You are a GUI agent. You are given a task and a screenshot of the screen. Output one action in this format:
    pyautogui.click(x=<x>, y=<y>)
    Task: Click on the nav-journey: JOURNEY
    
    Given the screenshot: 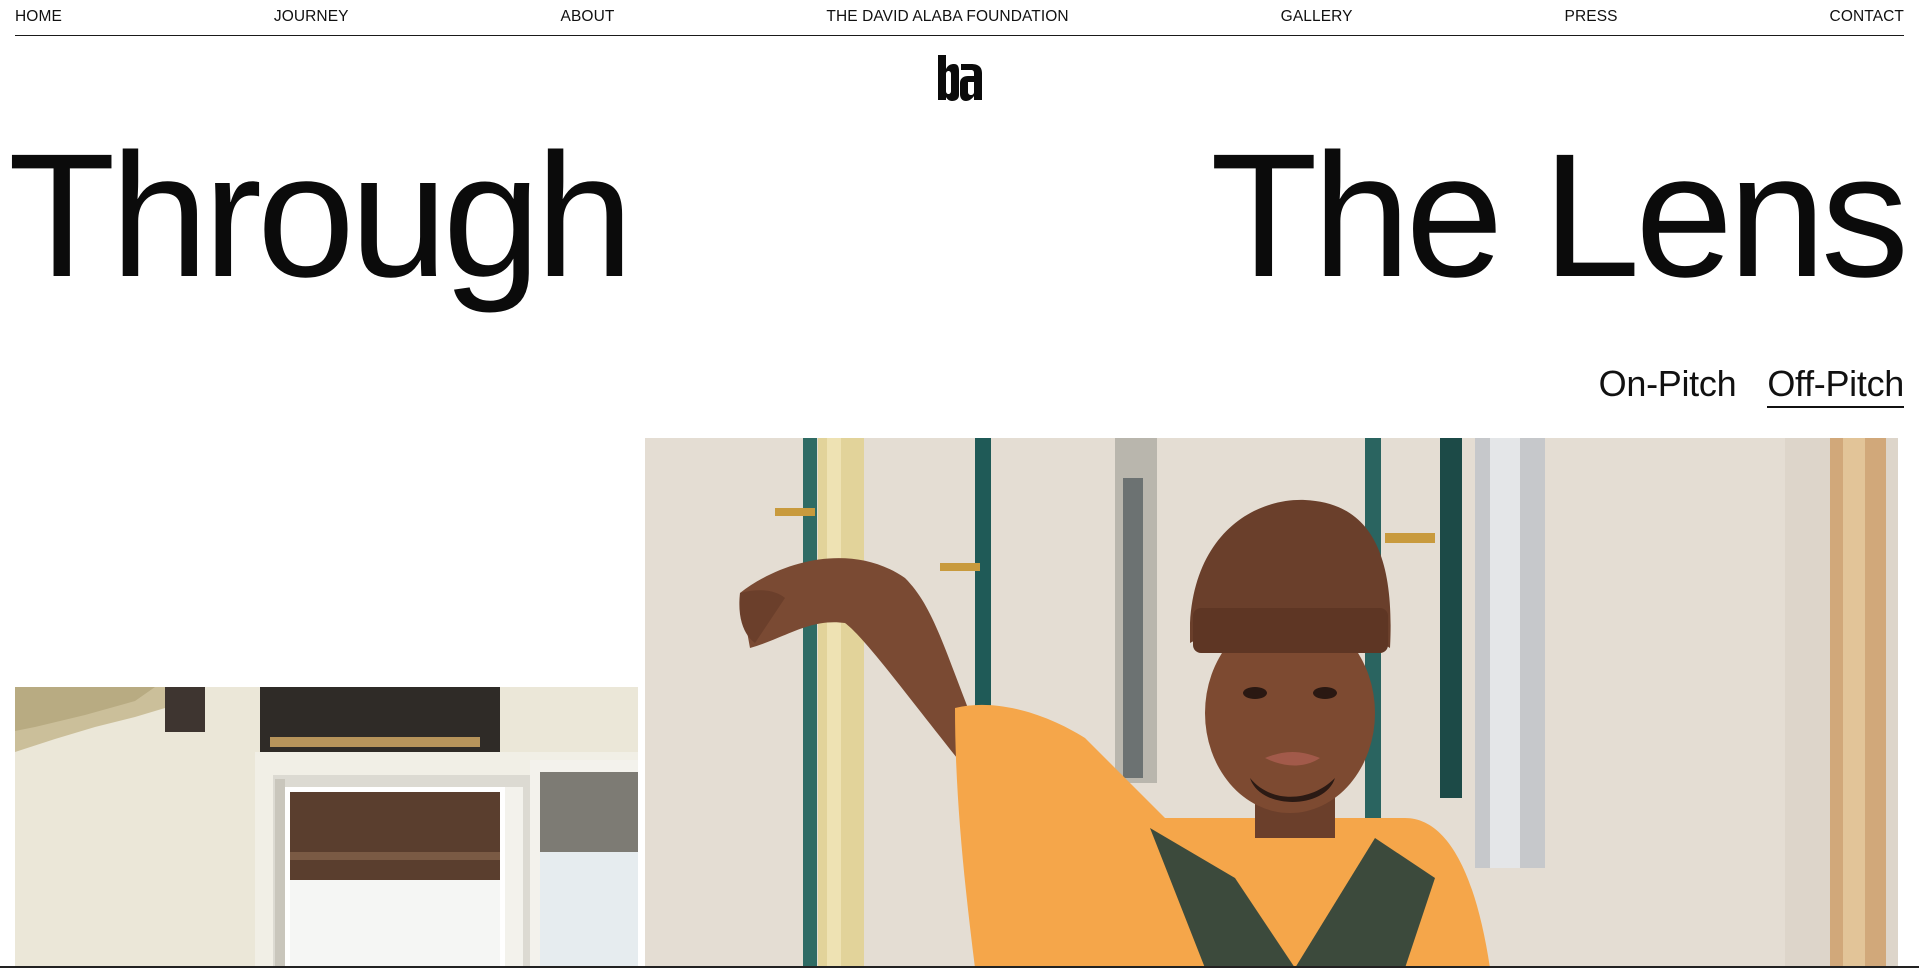 What is the action you would take?
    pyautogui.click(x=311, y=18)
    